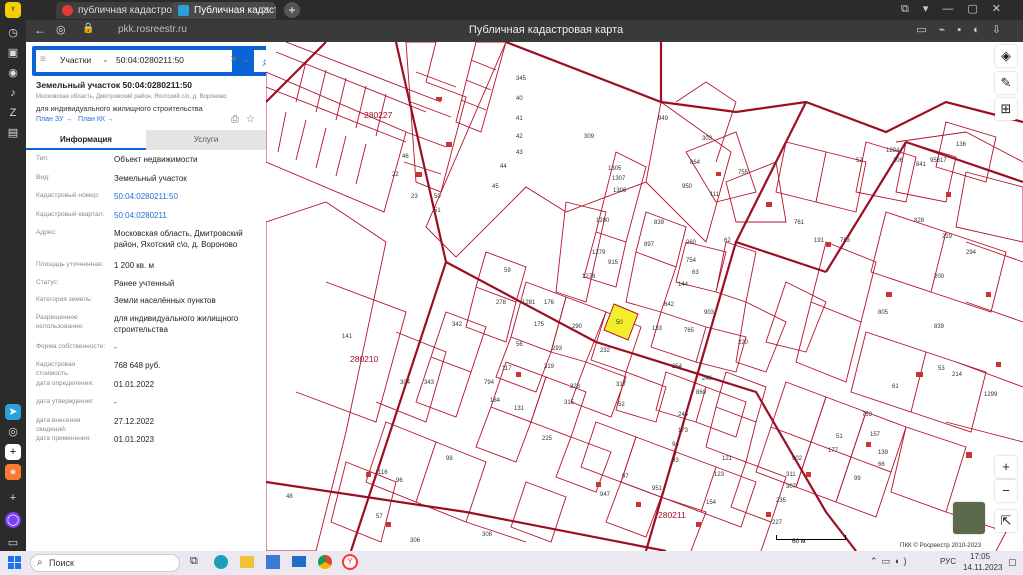 Image resolution: width=1023 pixels, height=575 pixels. Describe the element at coordinates (395, 175) in the screenshot. I see `plot-number: 22` at that location.